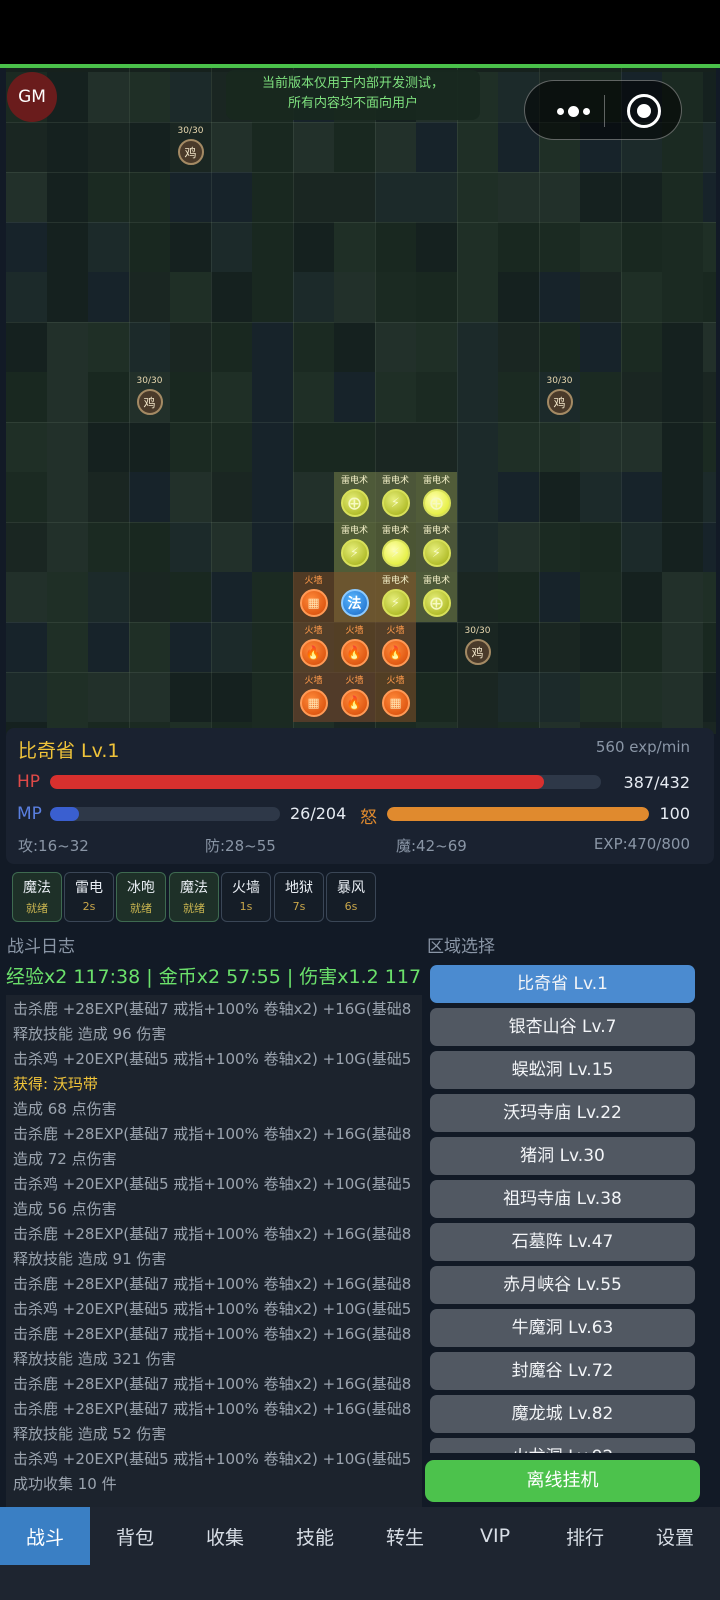 This screenshot has width=720, height=1600. Describe the element at coordinates (141, 897) in the screenshot. I see `skill-slot: 冰咆 就绪` at that location.